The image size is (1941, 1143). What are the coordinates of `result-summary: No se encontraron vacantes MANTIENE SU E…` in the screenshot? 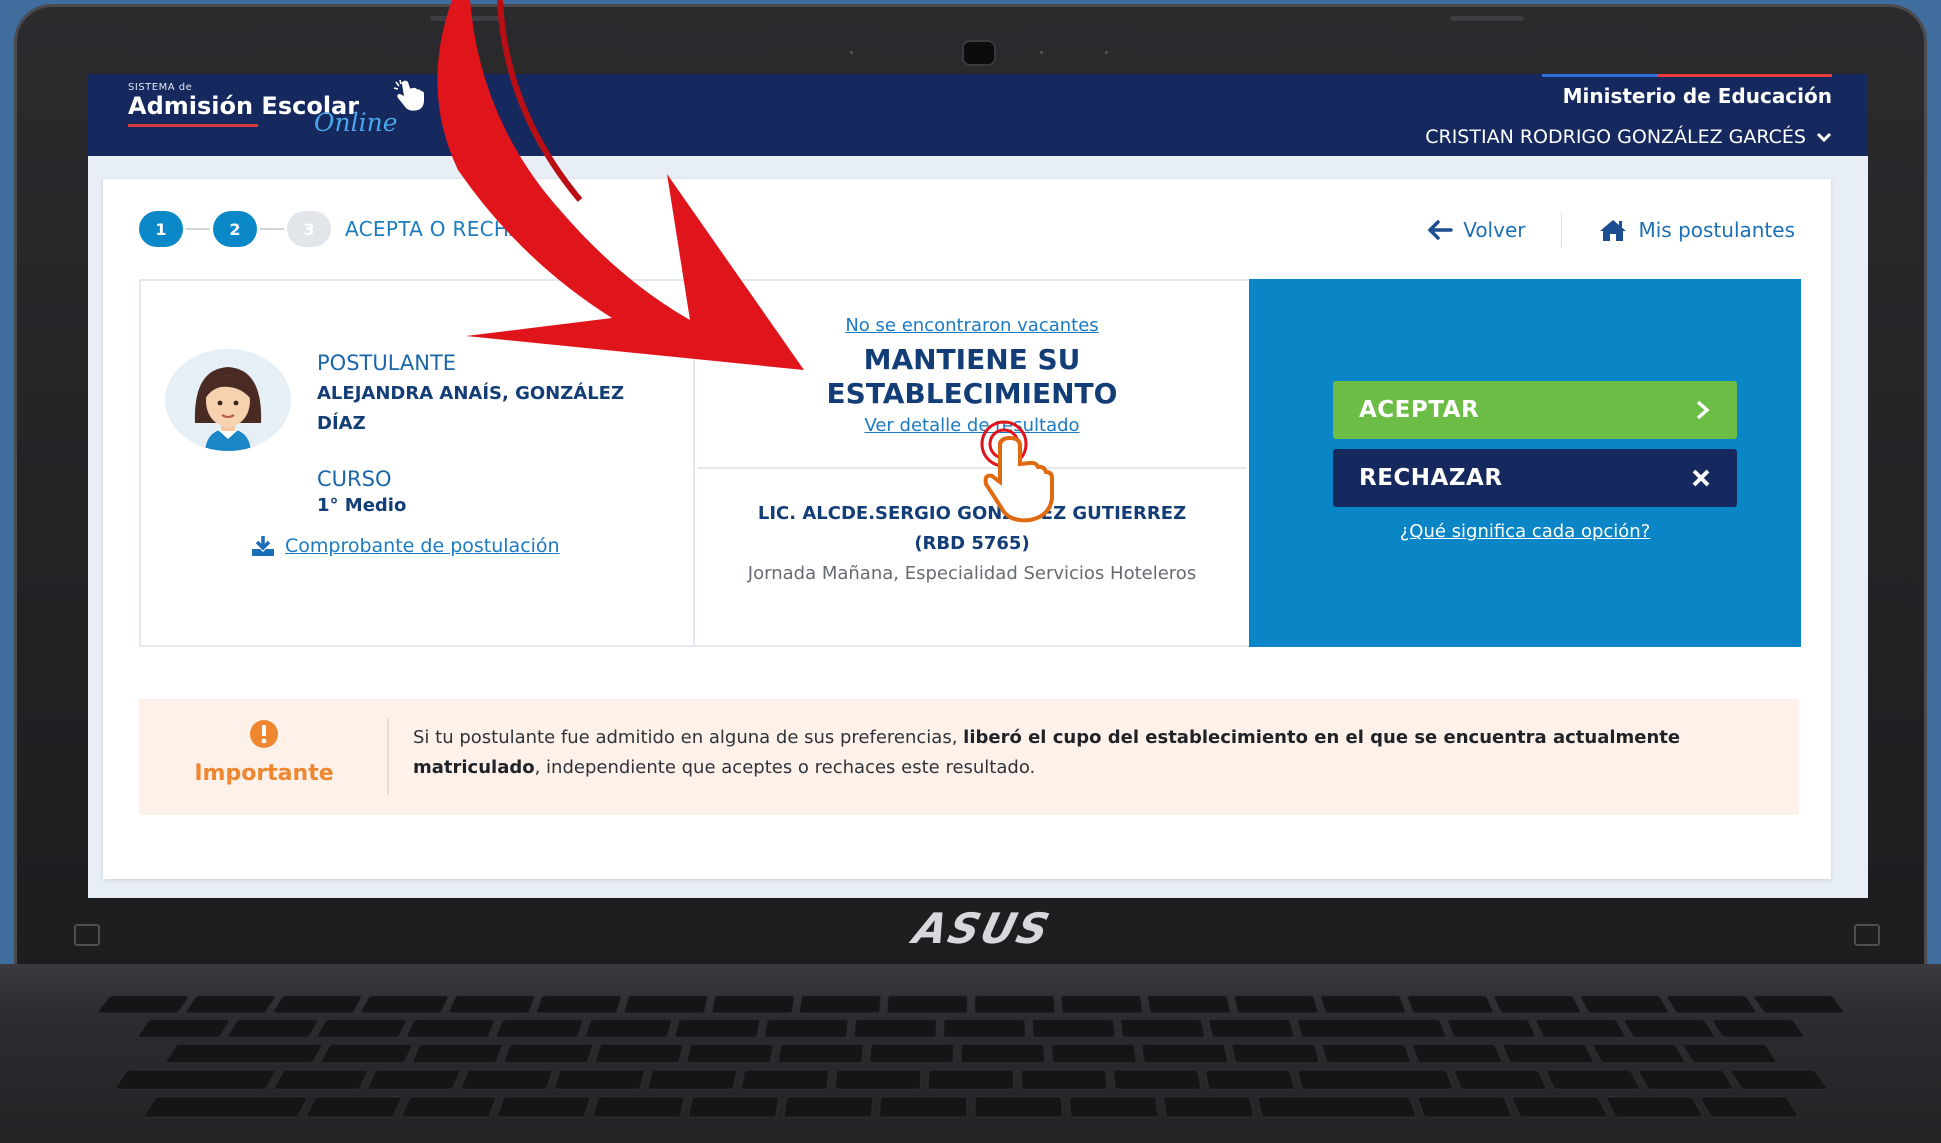 It's located at (972, 375).